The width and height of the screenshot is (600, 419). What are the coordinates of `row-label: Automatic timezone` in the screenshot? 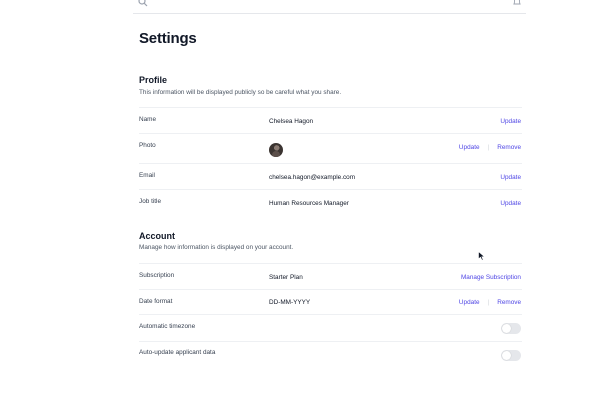 It's located at (167, 326).